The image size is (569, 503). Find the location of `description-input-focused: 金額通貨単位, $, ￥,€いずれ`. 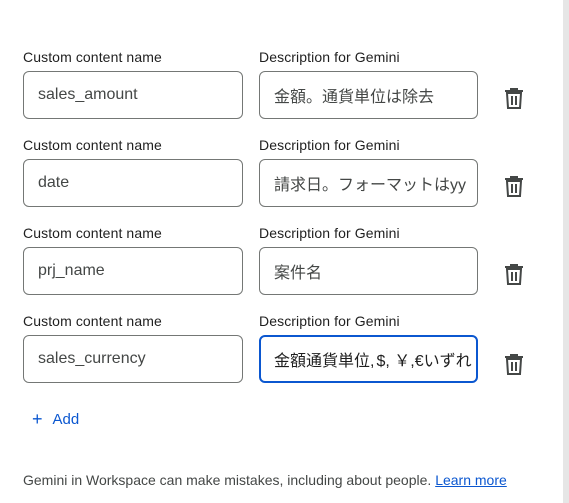

description-input-focused: 金額通貨単位, $, ￥,€いずれ is located at coordinates (368, 359).